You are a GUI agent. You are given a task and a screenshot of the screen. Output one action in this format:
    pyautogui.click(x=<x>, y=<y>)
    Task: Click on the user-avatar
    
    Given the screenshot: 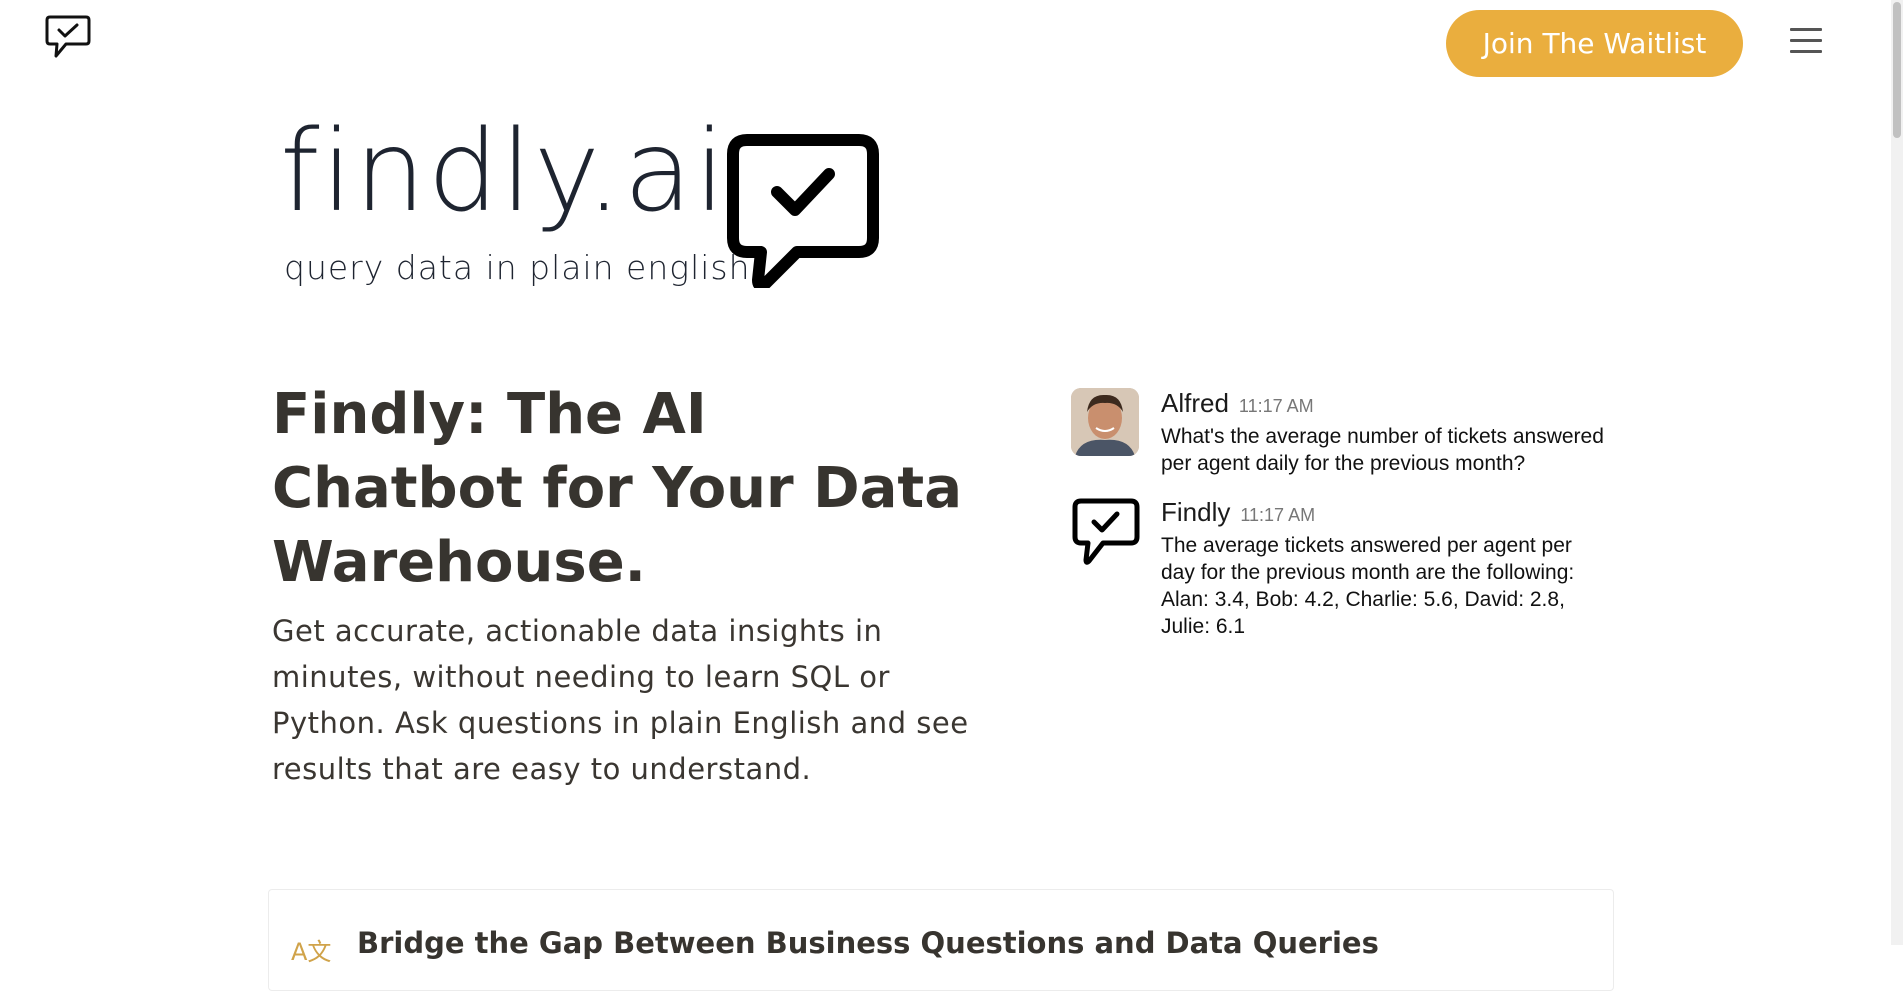 What is the action you would take?
    pyautogui.click(x=1105, y=422)
    